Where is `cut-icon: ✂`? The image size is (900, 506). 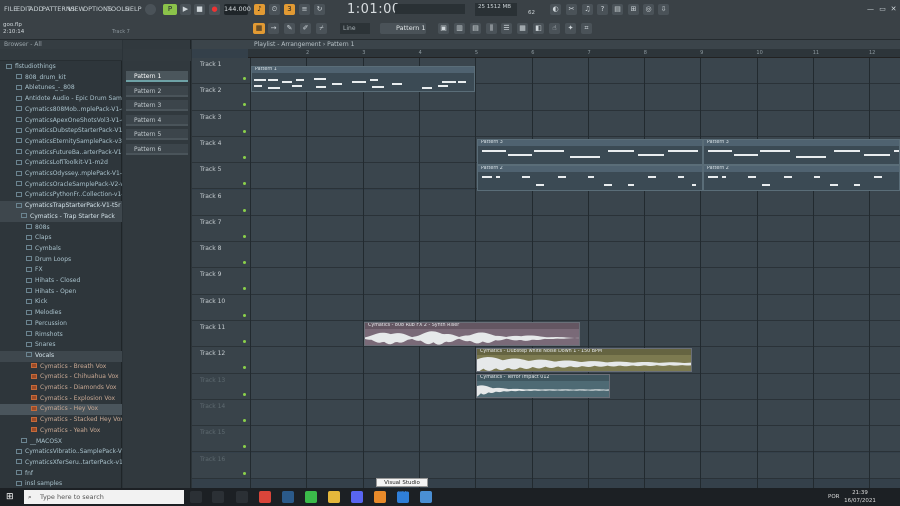 cut-icon: ✂ is located at coordinates (571, 9).